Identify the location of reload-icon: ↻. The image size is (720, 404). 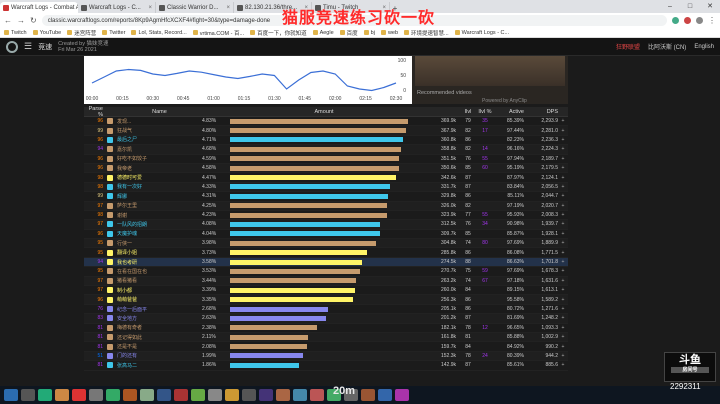
(33, 20).